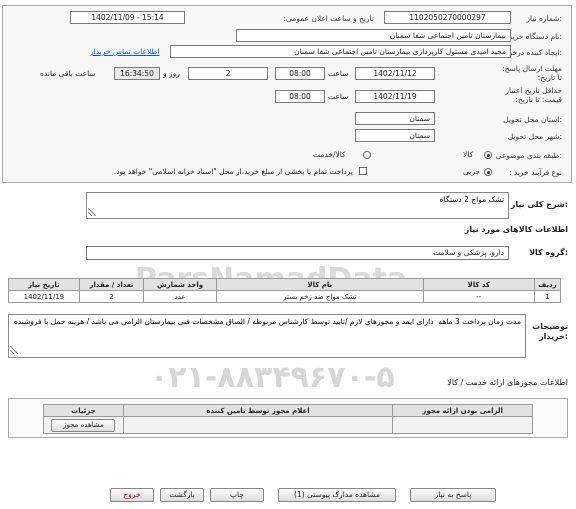 Image resolution: width=576 pixels, height=509 pixels. Describe the element at coordinates (547, 284) in the screenshot. I see `col-row: ردیف` at that location.